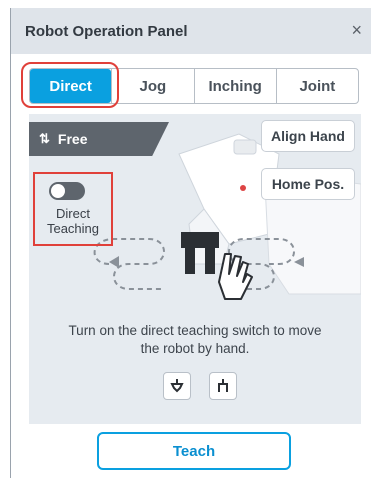  What do you see at coordinates (356, 30) in the screenshot?
I see `close-icon: ×` at bounding box center [356, 30].